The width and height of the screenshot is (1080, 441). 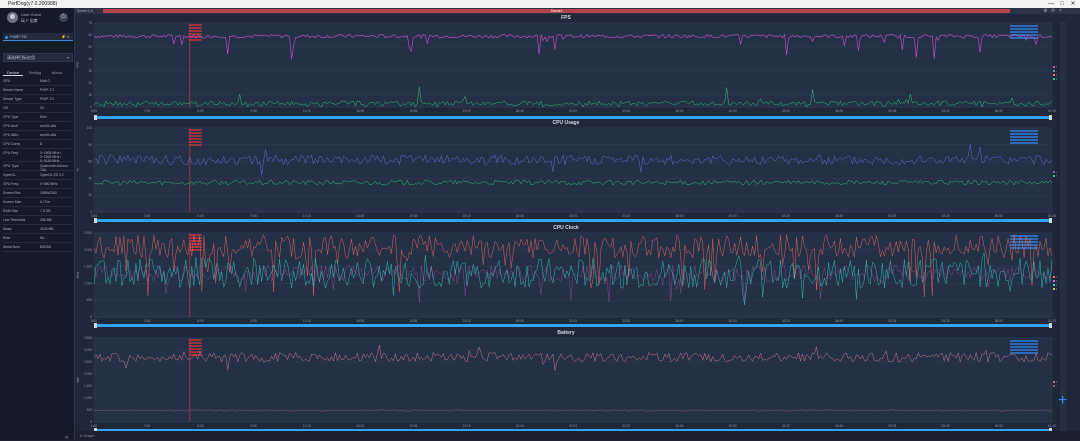 What do you see at coordinates (147, 321) in the screenshot?
I see `x-tick-label: 3:00` at bounding box center [147, 321].